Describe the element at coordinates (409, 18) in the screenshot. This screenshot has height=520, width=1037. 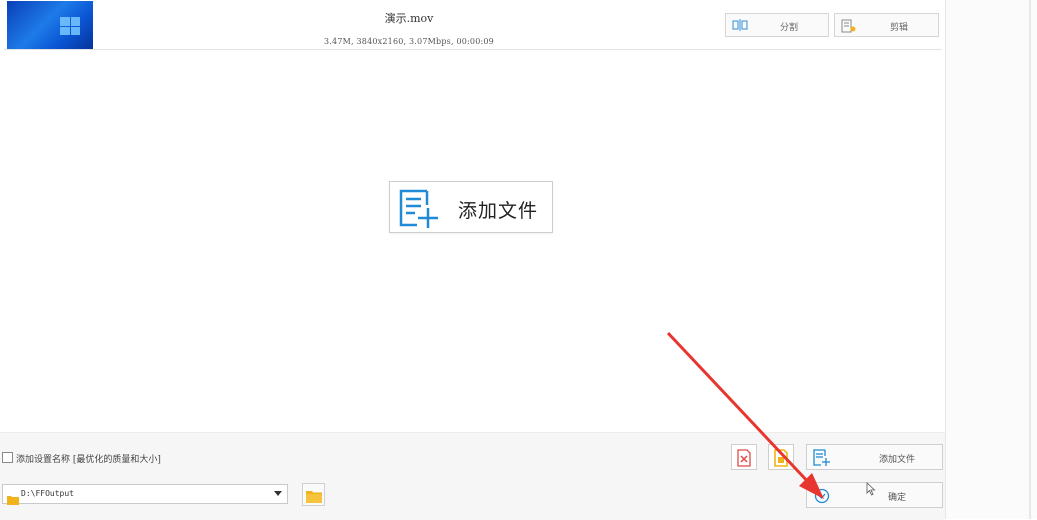
I see `file-name: 演示.mov` at that location.